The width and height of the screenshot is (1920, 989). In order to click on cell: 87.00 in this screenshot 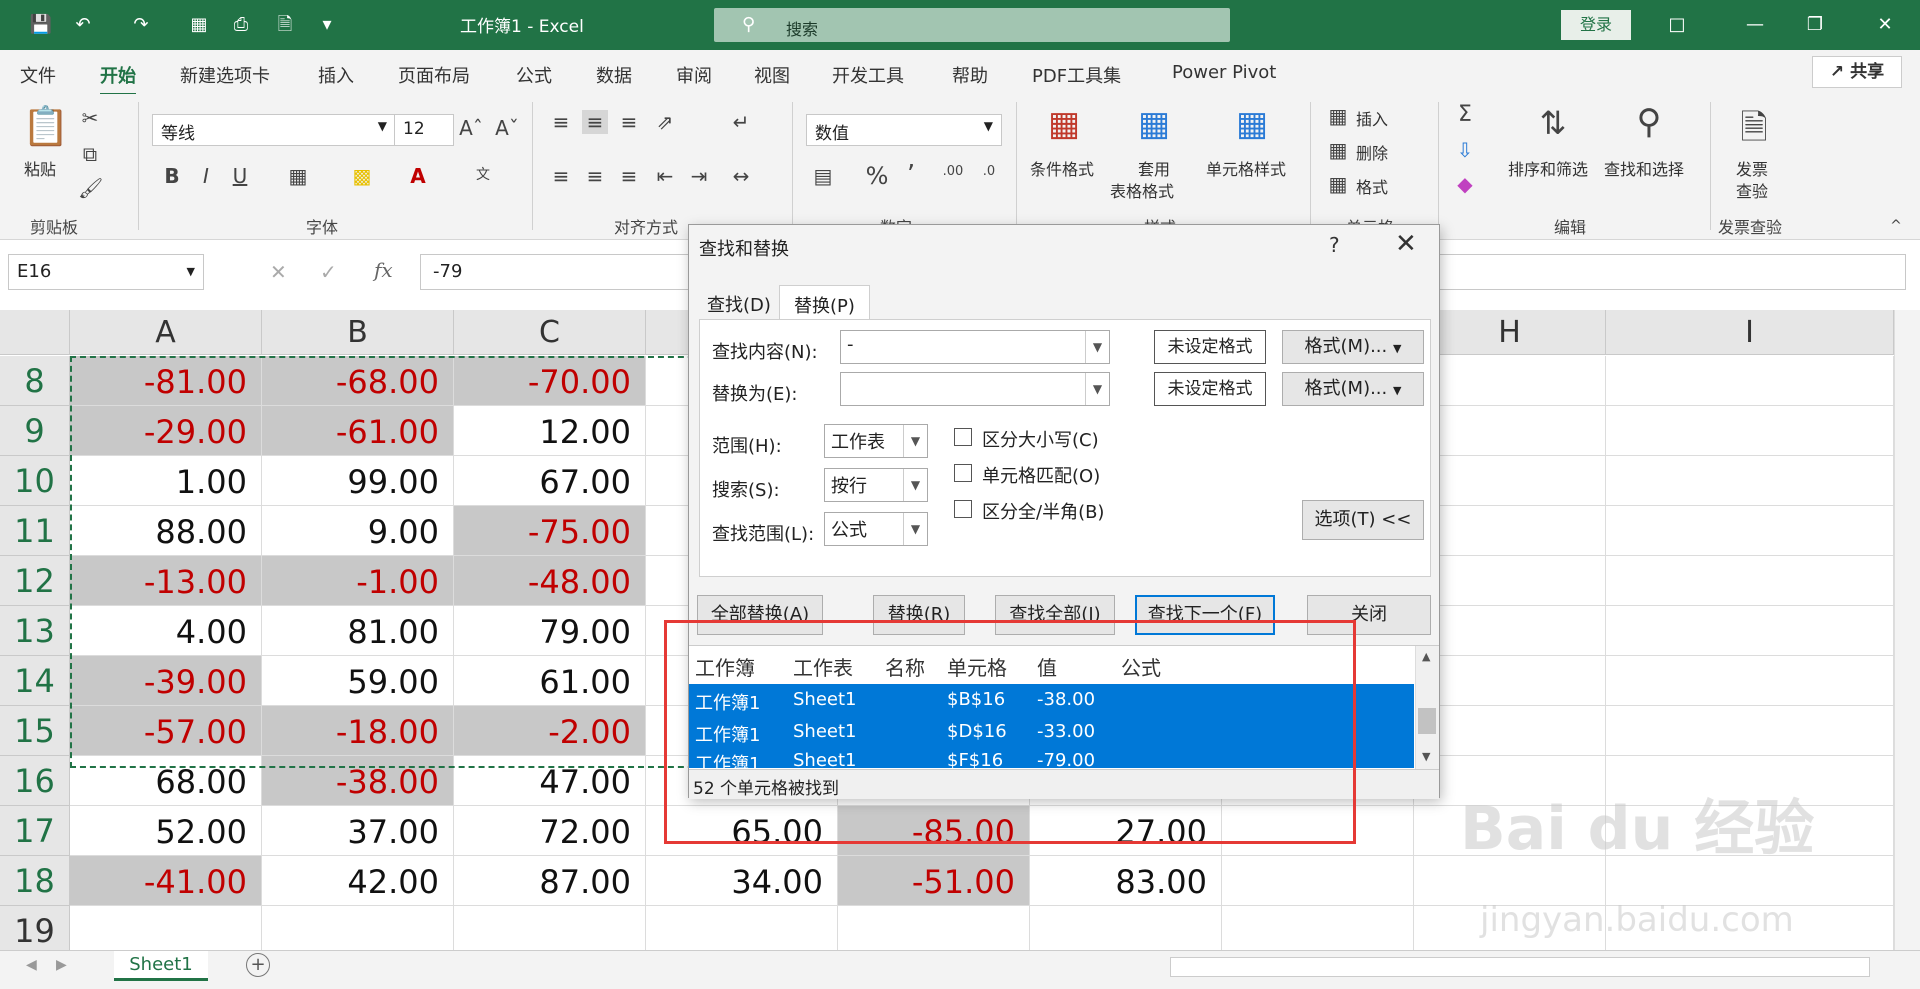, I will do `click(550, 881)`.